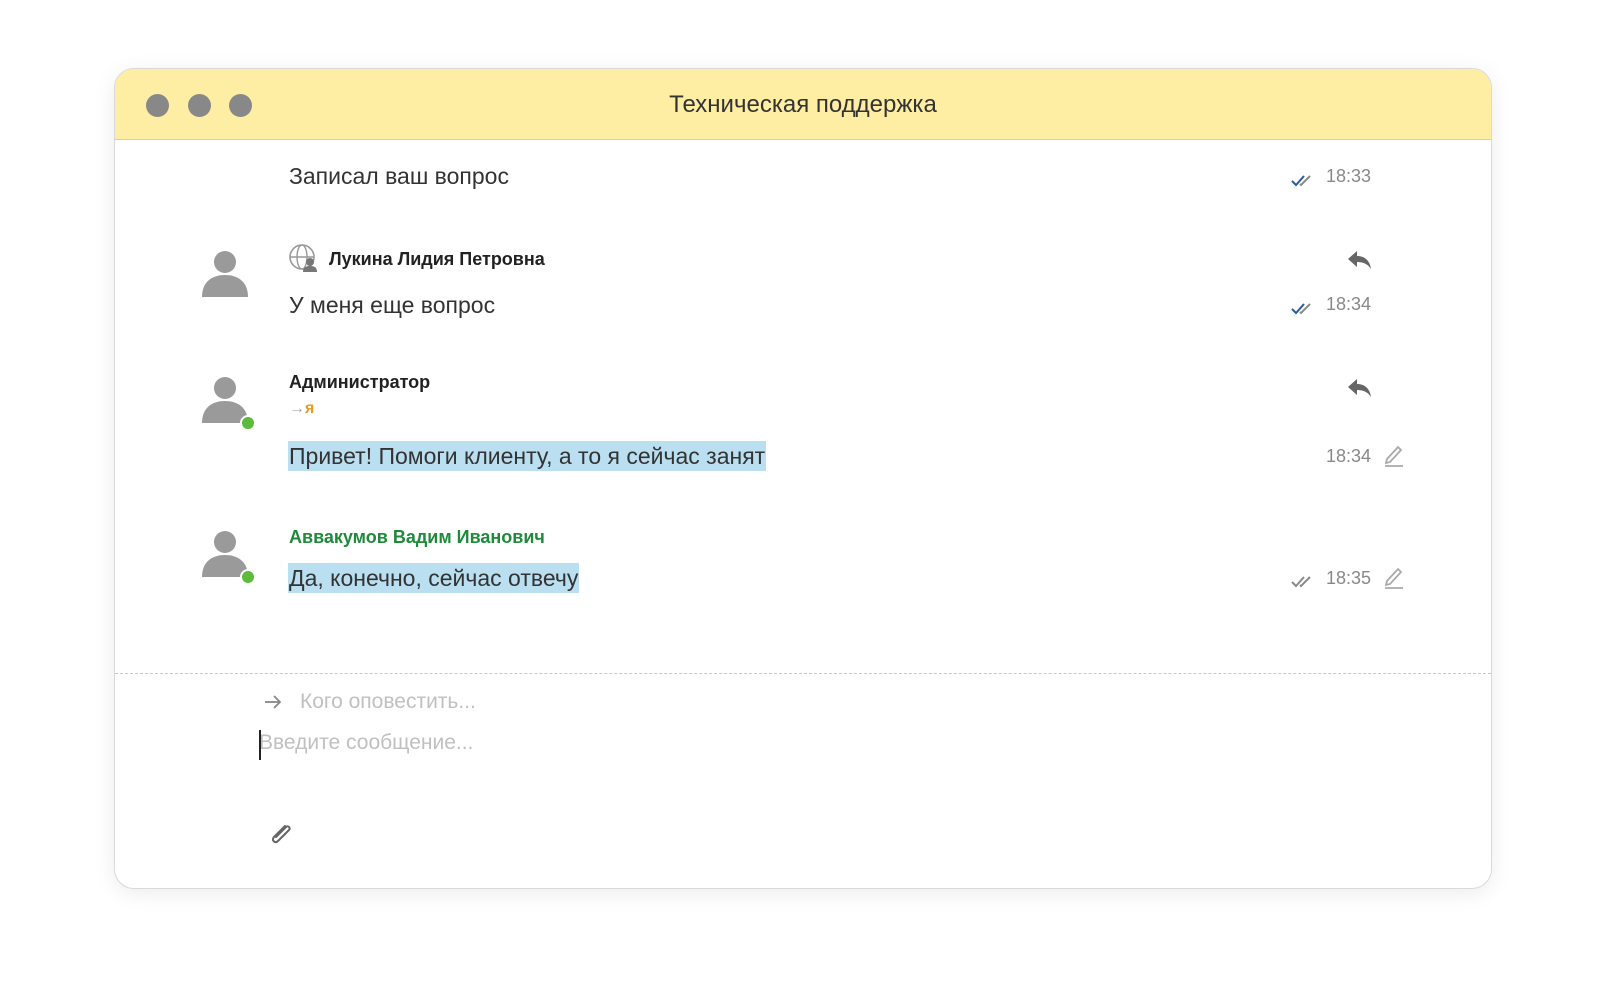 The height and width of the screenshot is (981, 1604). What do you see at coordinates (417, 537) in the screenshot?
I see `sender-name: Аввакумов Вадим Иванович` at bounding box center [417, 537].